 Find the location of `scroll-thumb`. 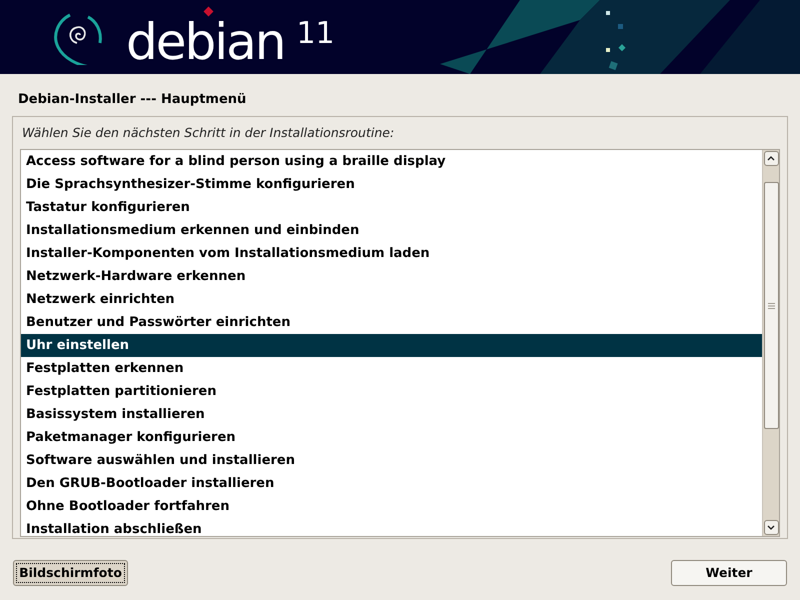

scroll-thumb is located at coordinates (771, 305).